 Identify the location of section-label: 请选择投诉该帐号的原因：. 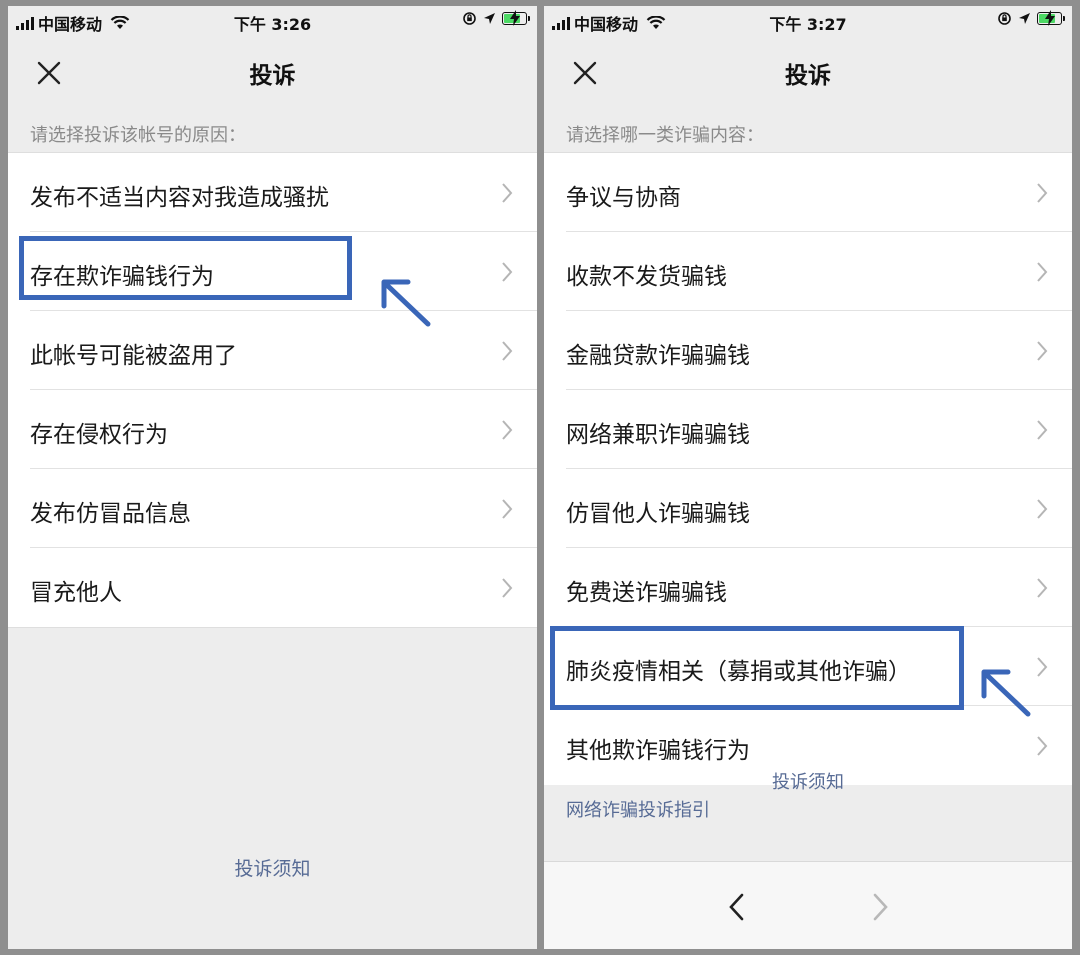
(138, 135).